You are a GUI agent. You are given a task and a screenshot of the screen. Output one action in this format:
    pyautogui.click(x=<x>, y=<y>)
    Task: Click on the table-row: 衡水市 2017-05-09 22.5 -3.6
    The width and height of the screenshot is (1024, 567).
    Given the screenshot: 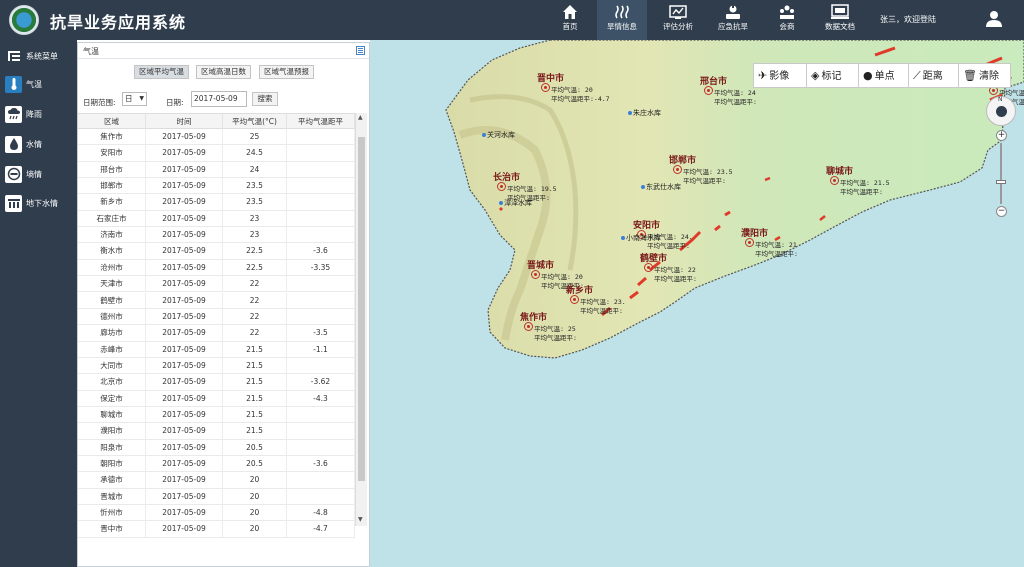 What is the action you would take?
    pyautogui.click(x=216, y=251)
    